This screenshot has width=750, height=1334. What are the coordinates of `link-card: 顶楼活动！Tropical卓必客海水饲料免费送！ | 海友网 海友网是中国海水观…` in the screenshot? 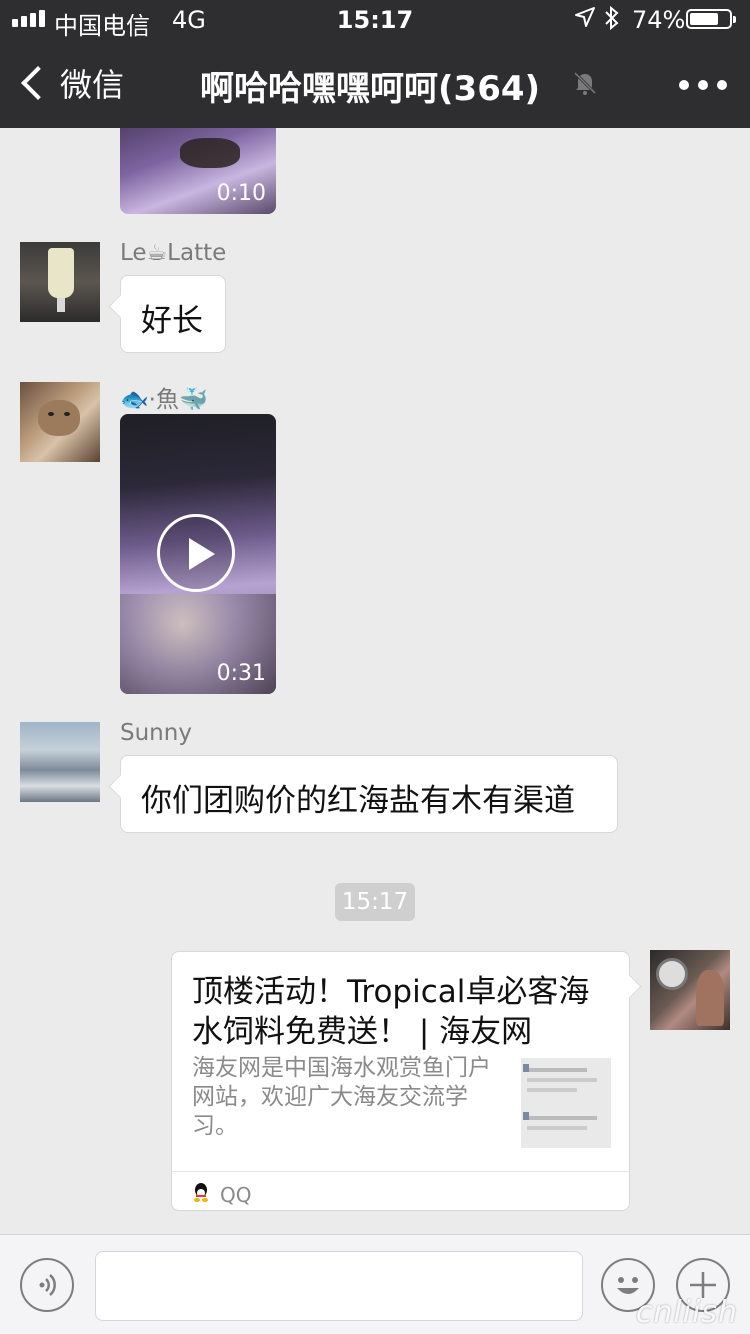 It's located at (400, 1081).